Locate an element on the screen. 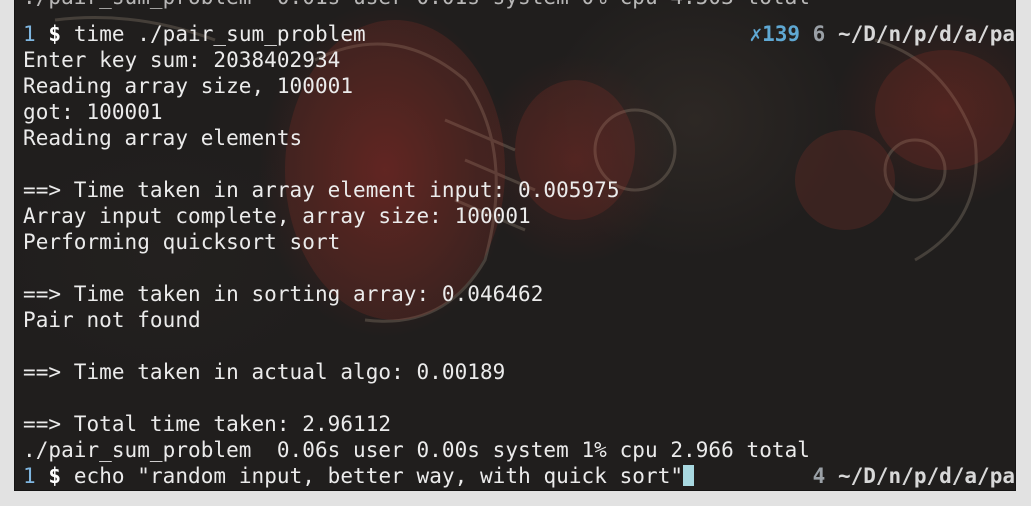 The image size is (1031, 506). output-line: Pair not found is located at coordinates (112, 320).